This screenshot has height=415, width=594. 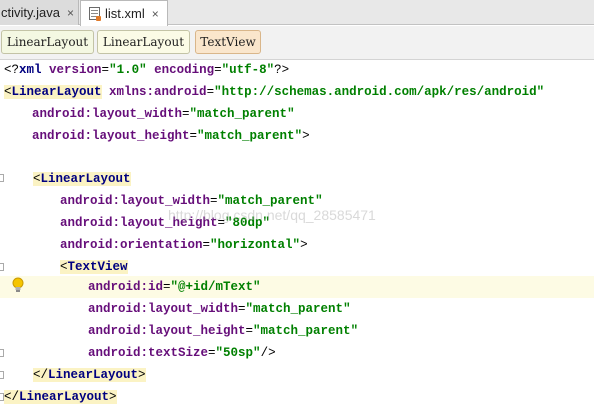 What do you see at coordinates (299, 70) in the screenshot?
I see `code-line: <?xml version="1.0" encoding="utf-8"?>` at bounding box center [299, 70].